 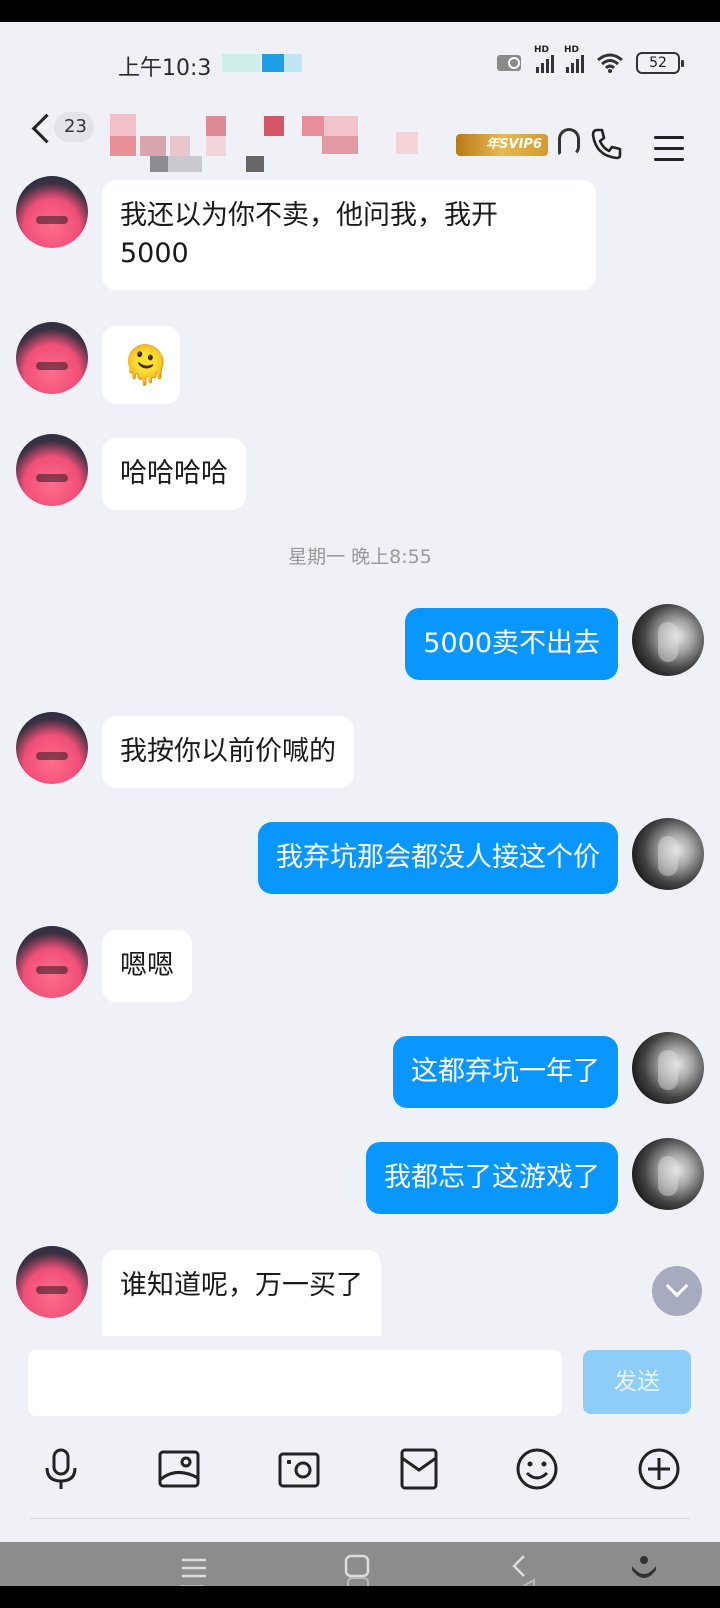 I want to click on message-bubble-outgoing: 我弃坑那会都没人接这个价, so click(x=438, y=858).